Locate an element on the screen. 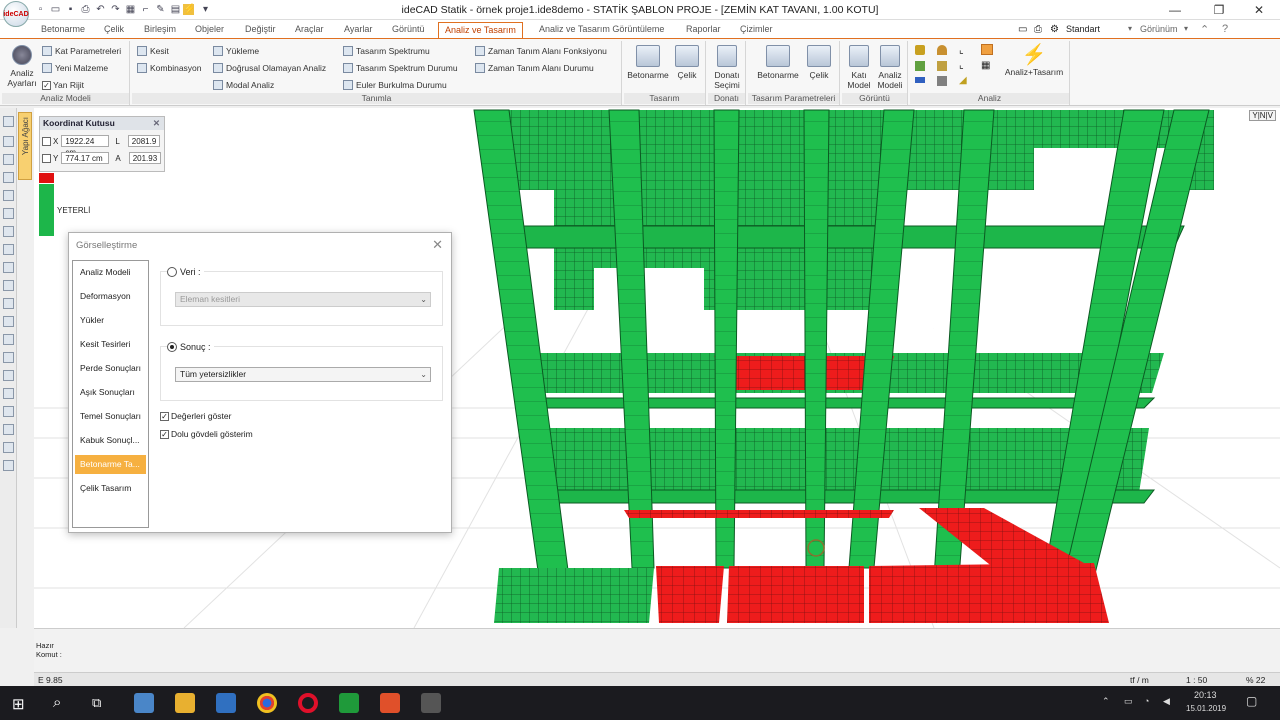 The width and height of the screenshot is (1280, 720). task-view-icon: ⧉ is located at coordinates (96, 703).